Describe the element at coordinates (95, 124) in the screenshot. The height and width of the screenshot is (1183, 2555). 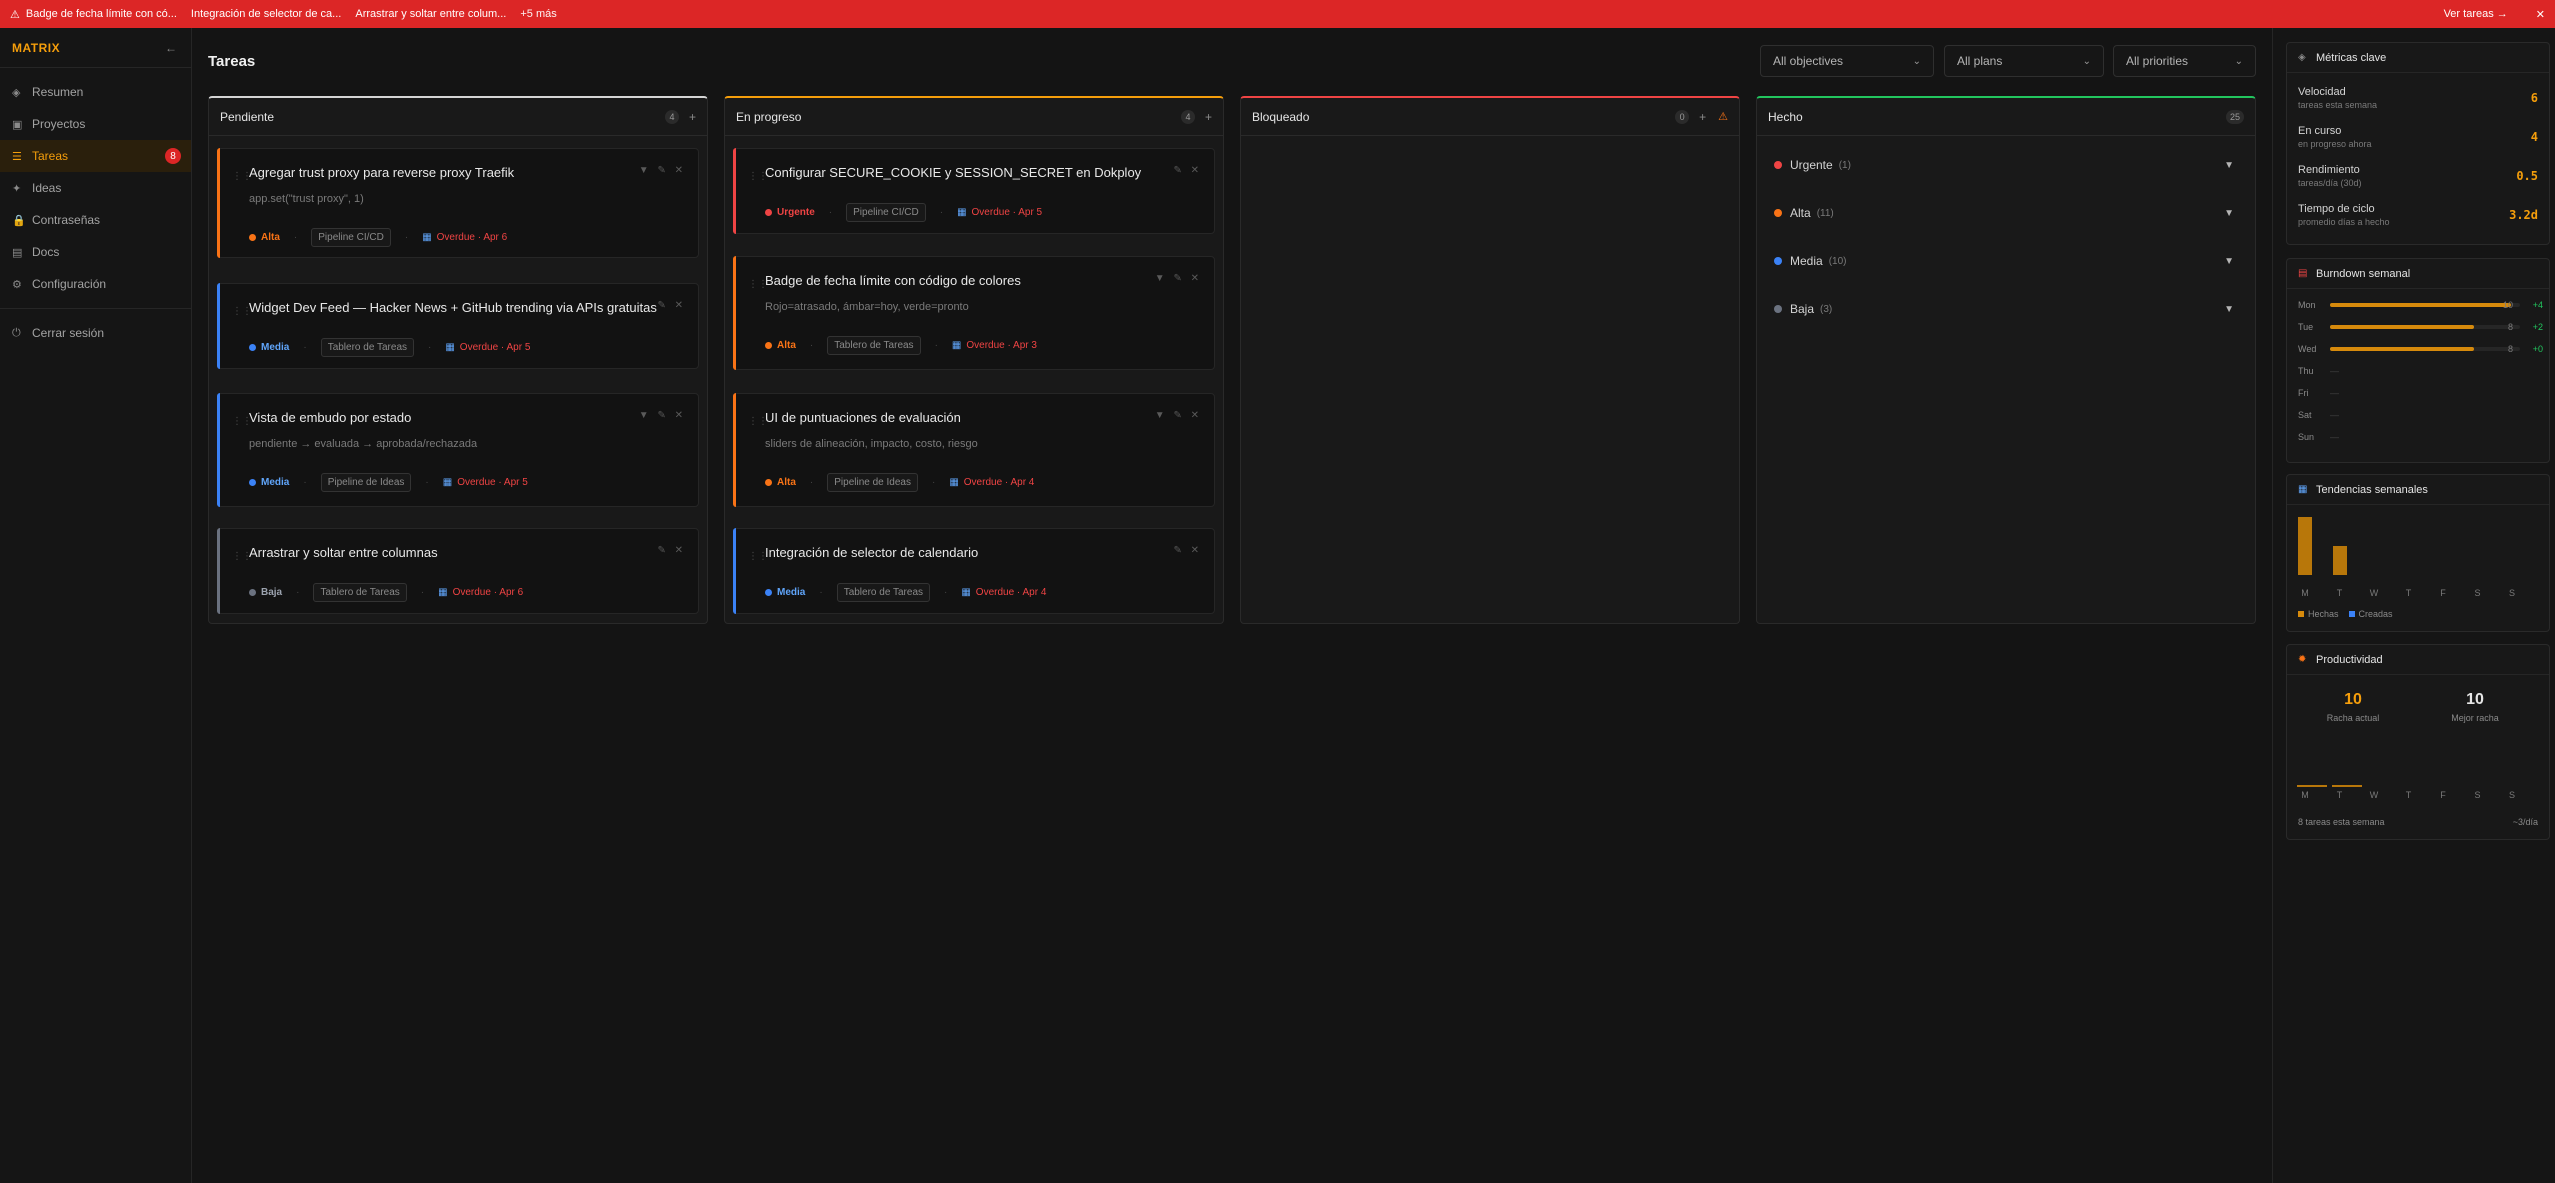
I see `sidebar-item-proyectos: ▣ Proyectos` at that location.